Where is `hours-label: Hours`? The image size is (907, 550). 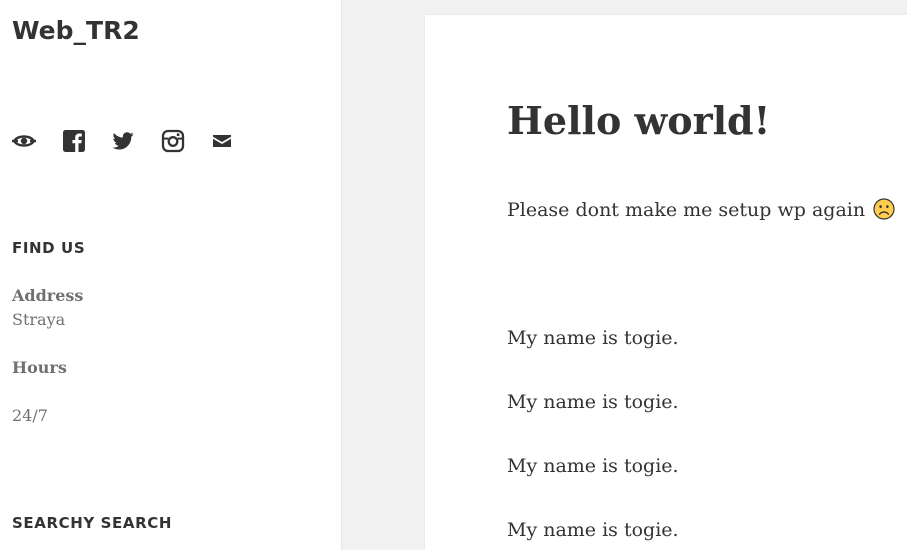
hours-label: Hours is located at coordinates (39, 367).